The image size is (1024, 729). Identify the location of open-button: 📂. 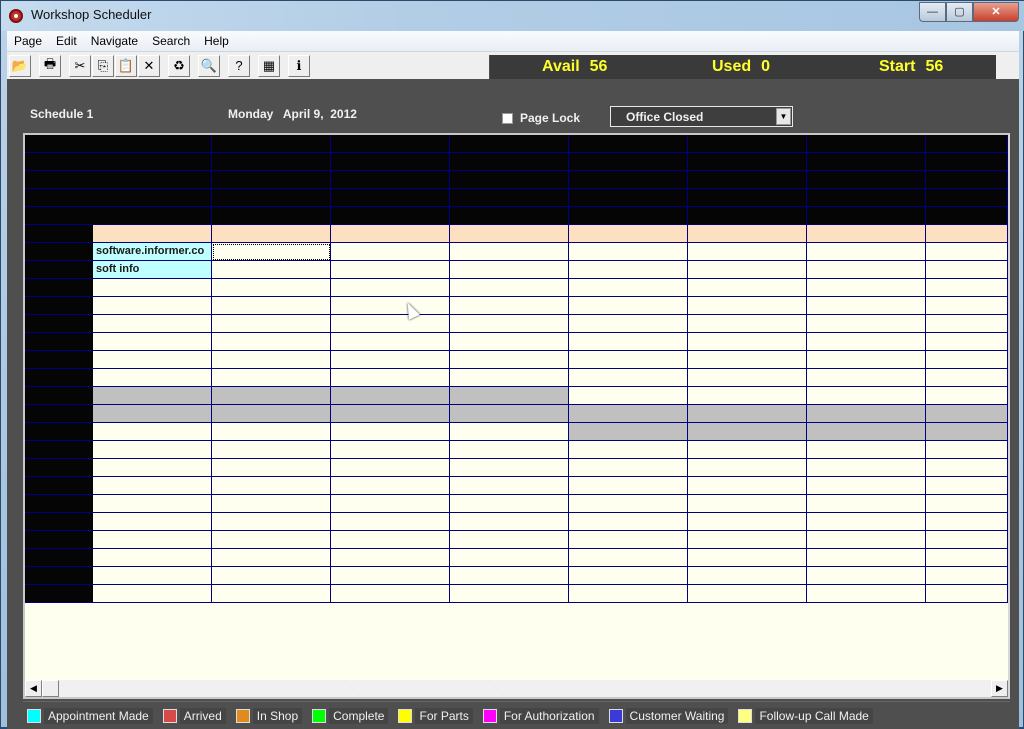
(20, 65).